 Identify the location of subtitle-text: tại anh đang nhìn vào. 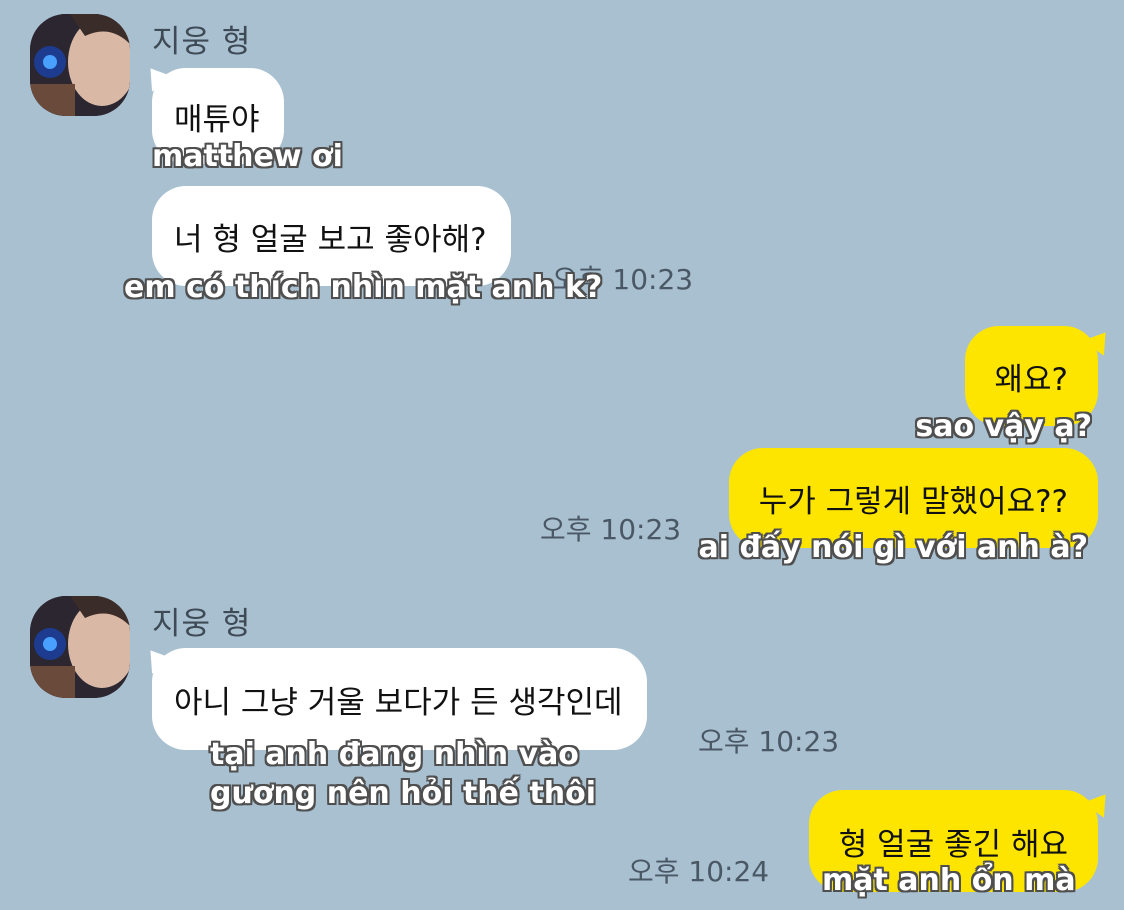
(394, 754).